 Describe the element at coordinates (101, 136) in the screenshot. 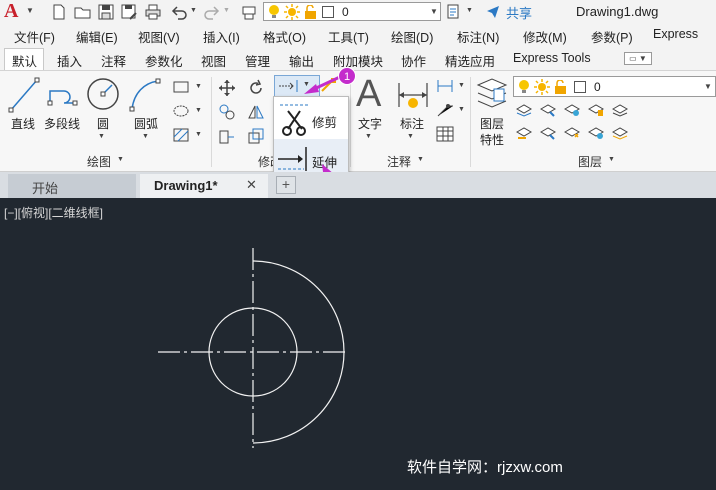

I see `circle-dropdown-icon: ▼` at that location.